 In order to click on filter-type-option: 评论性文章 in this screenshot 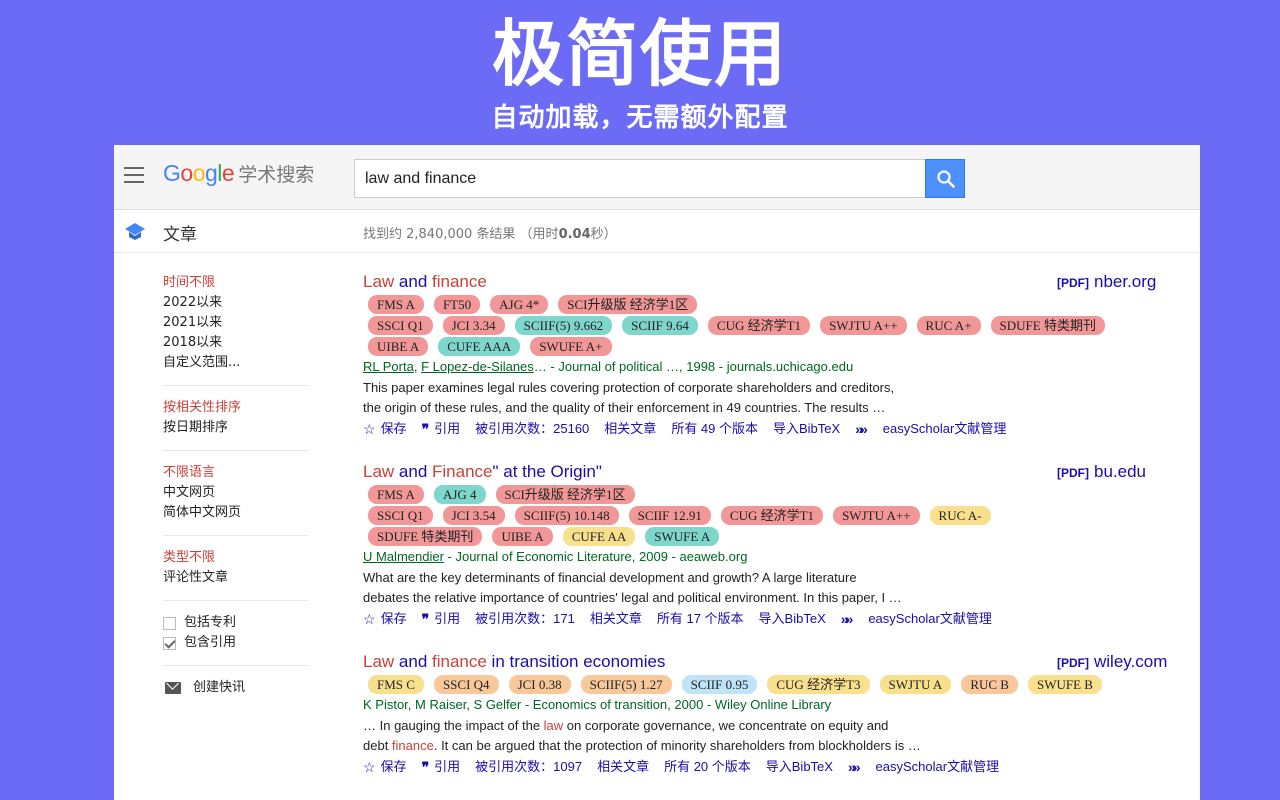, I will do `click(235, 578)`.